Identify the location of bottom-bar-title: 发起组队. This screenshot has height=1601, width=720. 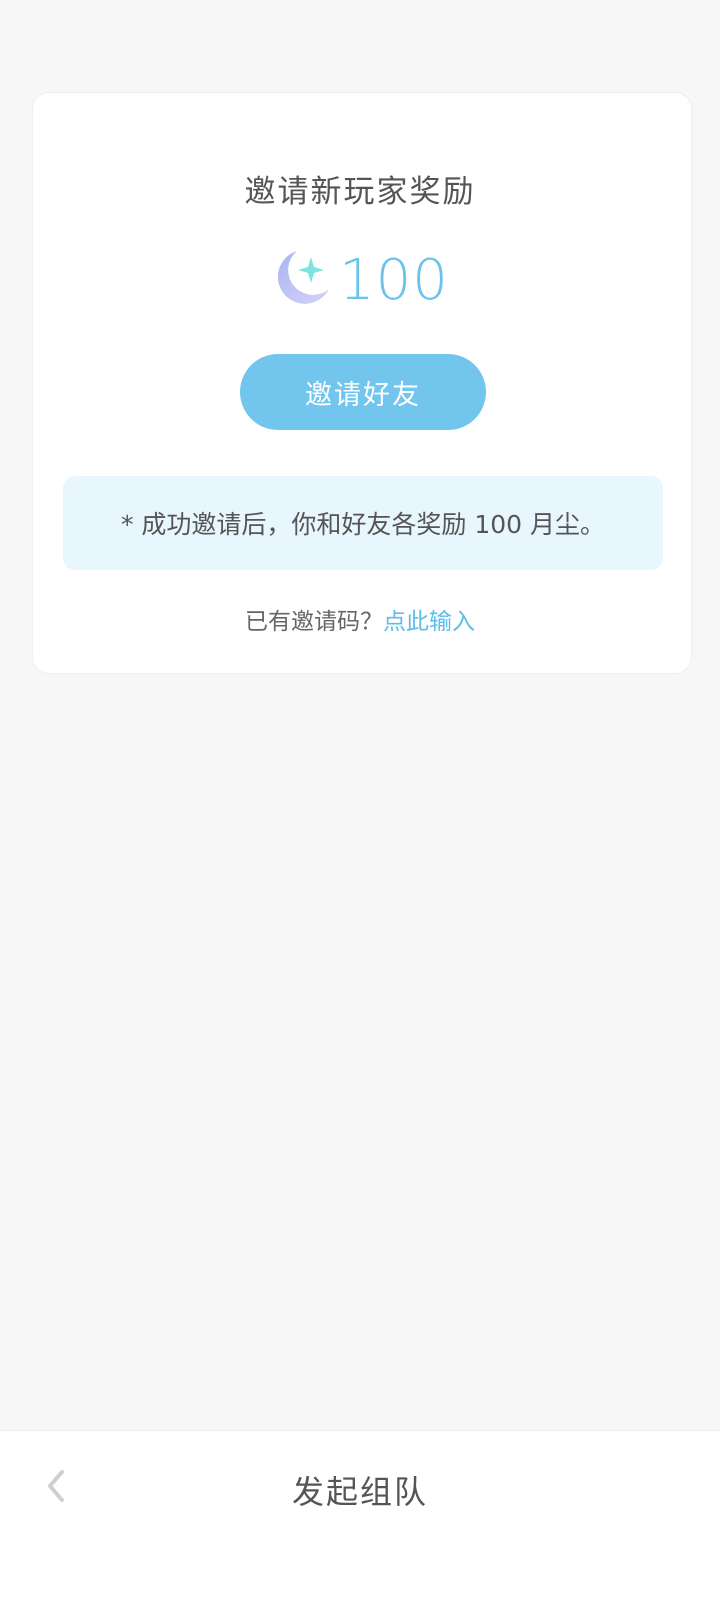
(359, 1492).